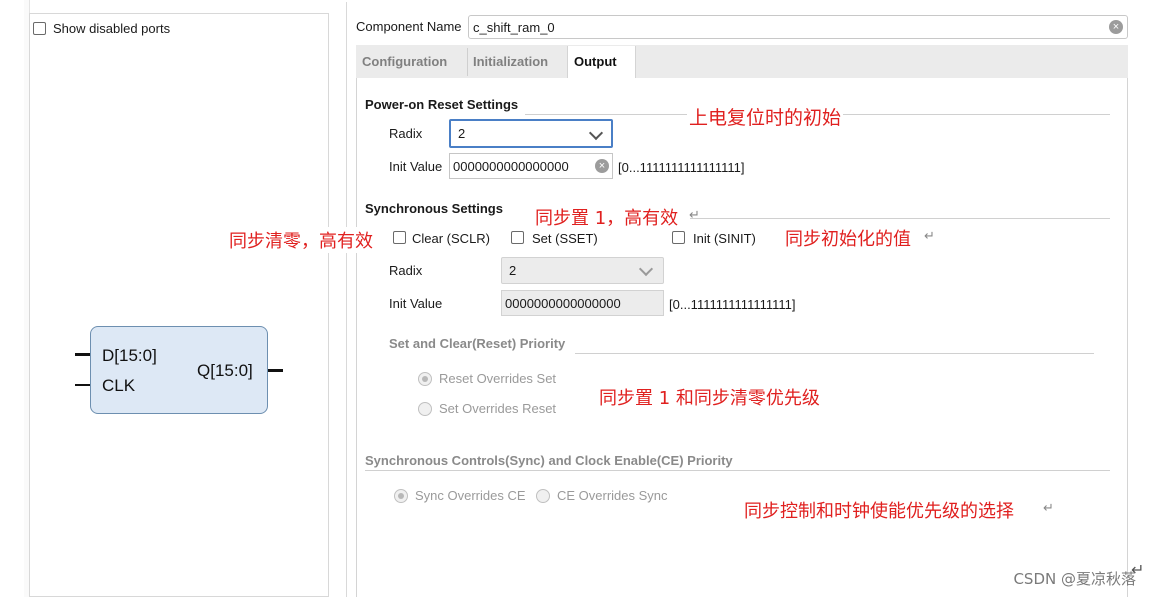 This screenshot has width=1152, height=597. What do you see at coordinates (514, 27) in the screenshot?
I see `component-name-value: c_shift_ram_0` at bounding box center [514, 27].